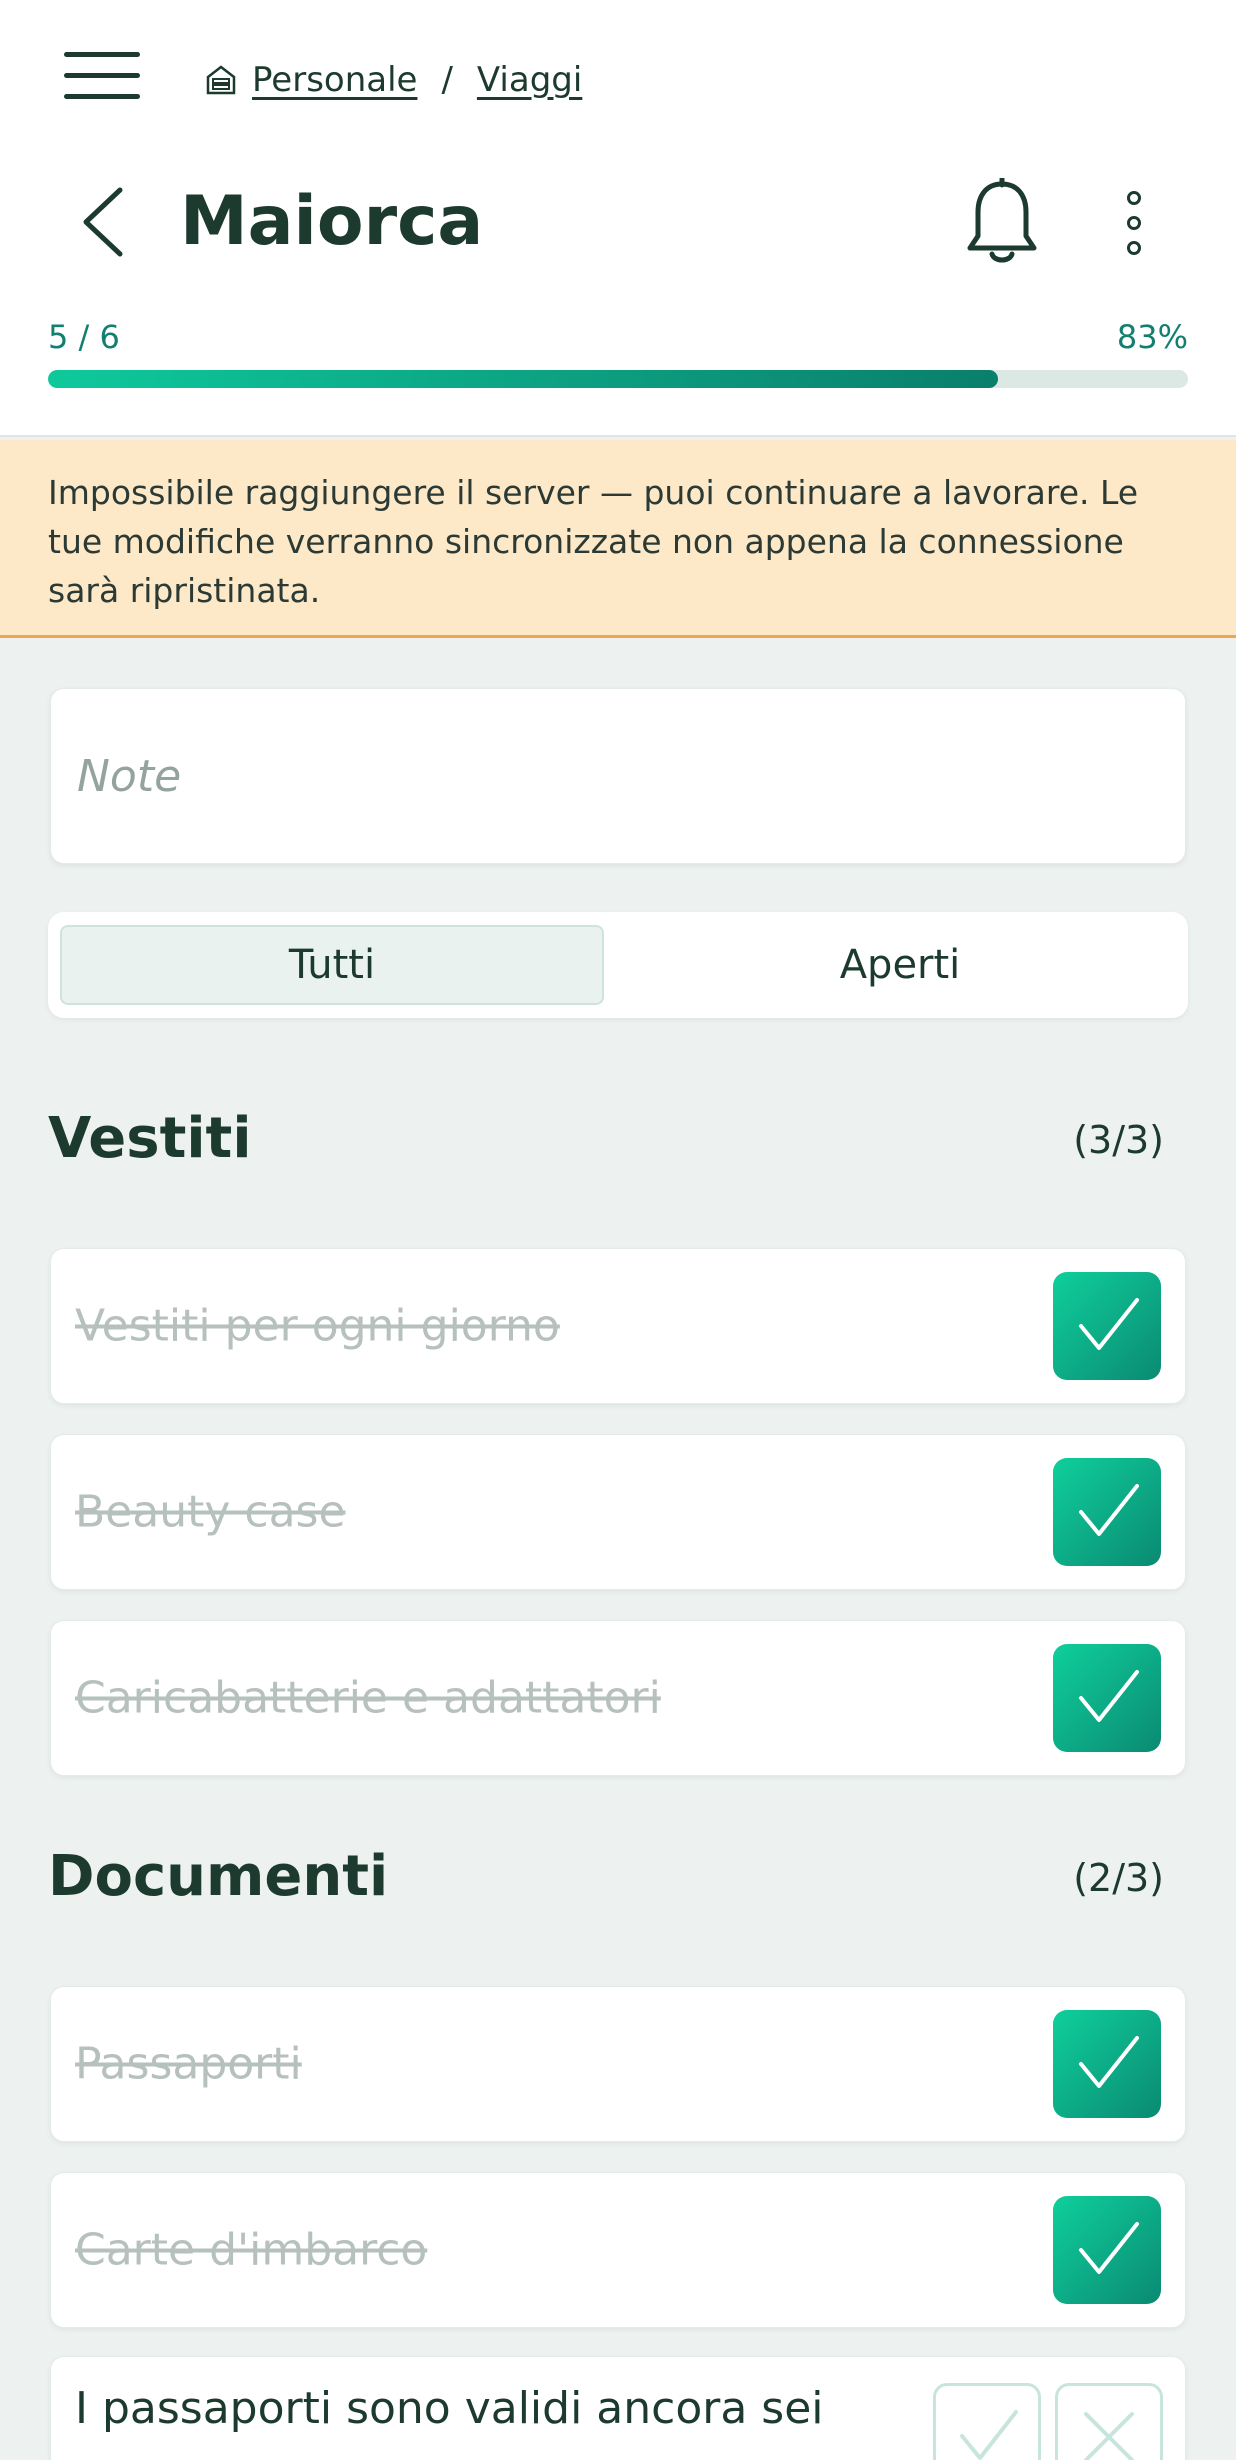 The height and width of the screenshot is (2460, 1236). I want to click on item-label: I passaporti sono validi ancora sei, so click(449, 2408).